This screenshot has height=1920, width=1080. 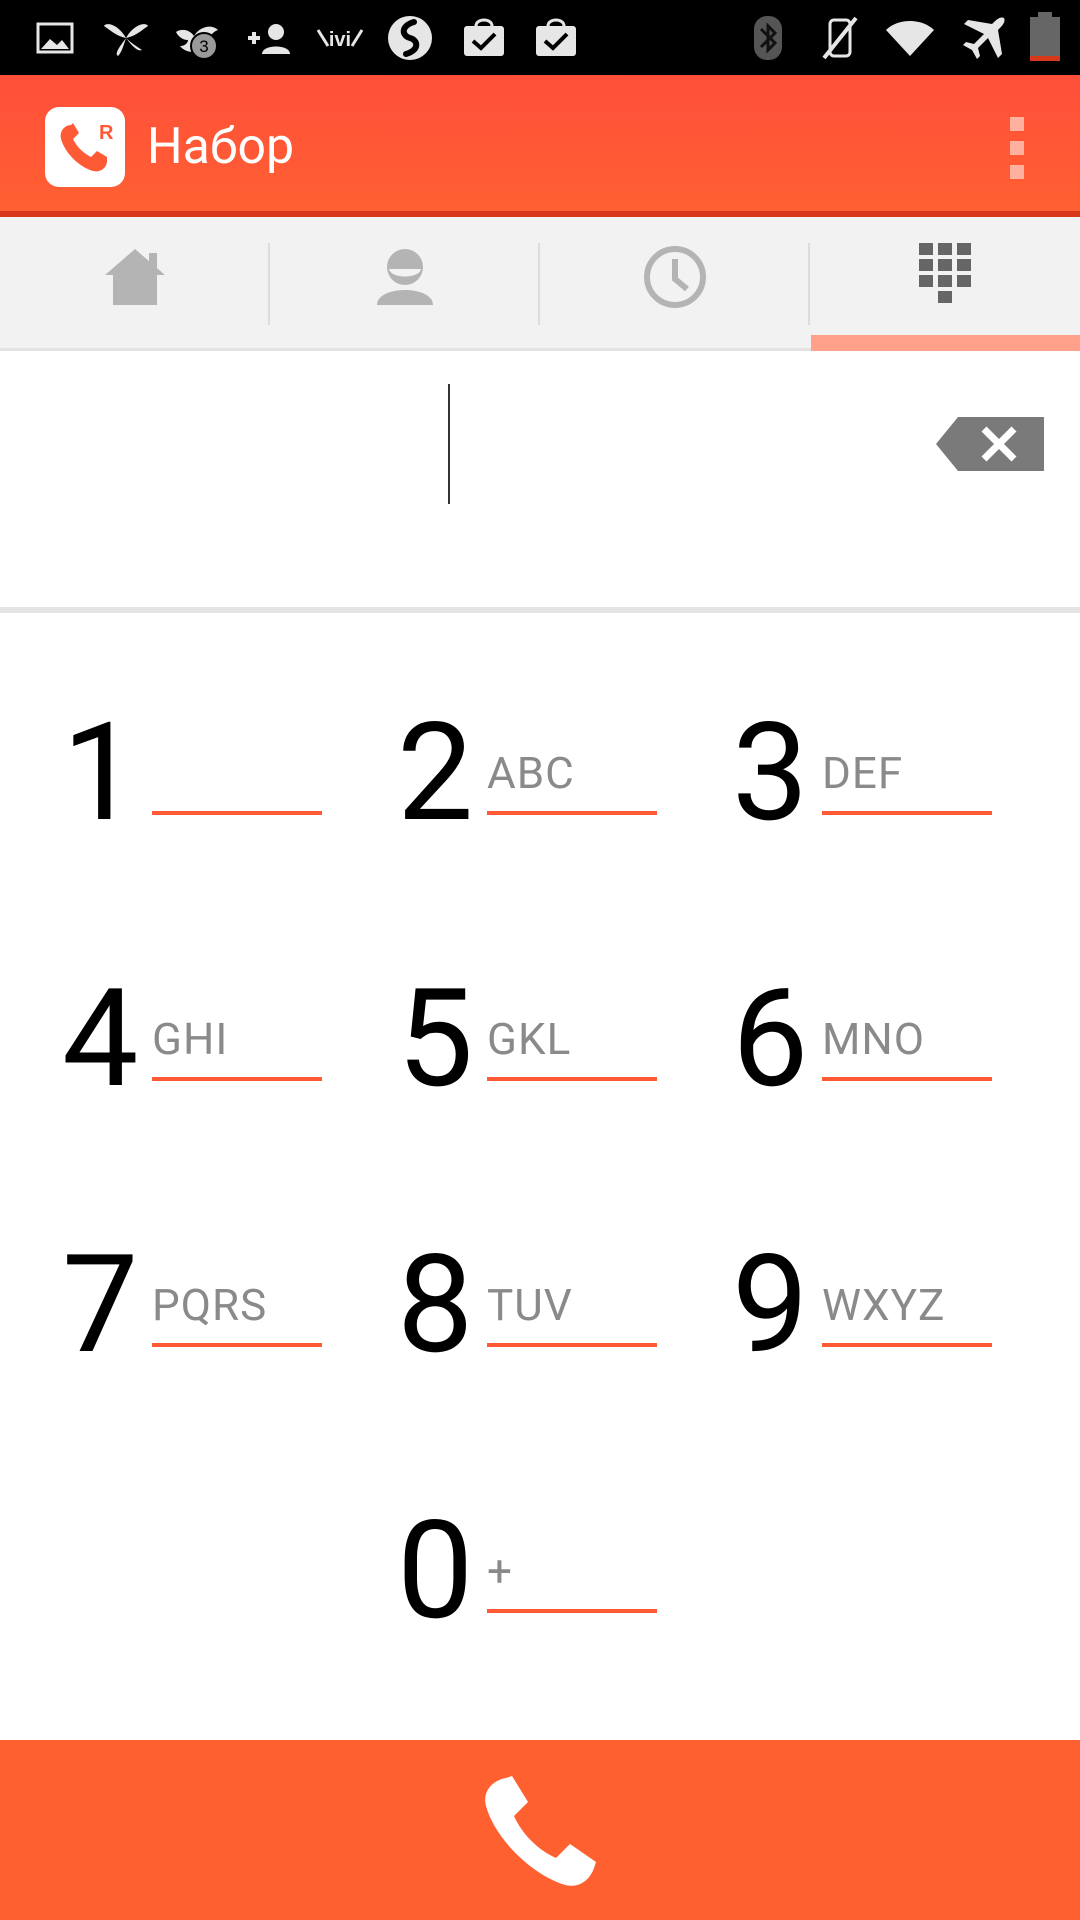 I want to click on battery-icon, so click(x=1045, y=38).